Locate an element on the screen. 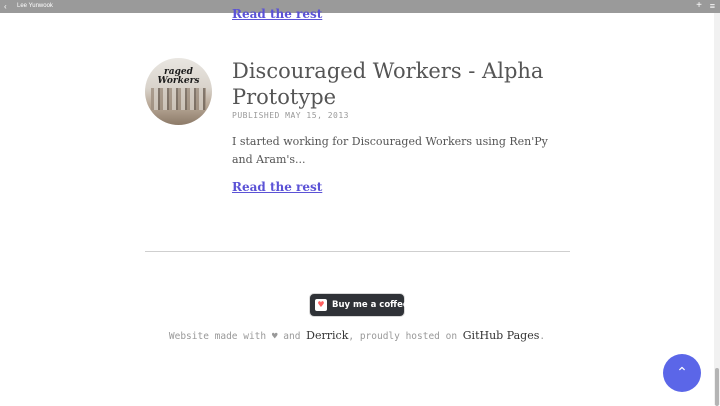 The width and height of the screenshot is (720, 406). github-pages-link: GitHub Pages is located at coordinates (501, 335).